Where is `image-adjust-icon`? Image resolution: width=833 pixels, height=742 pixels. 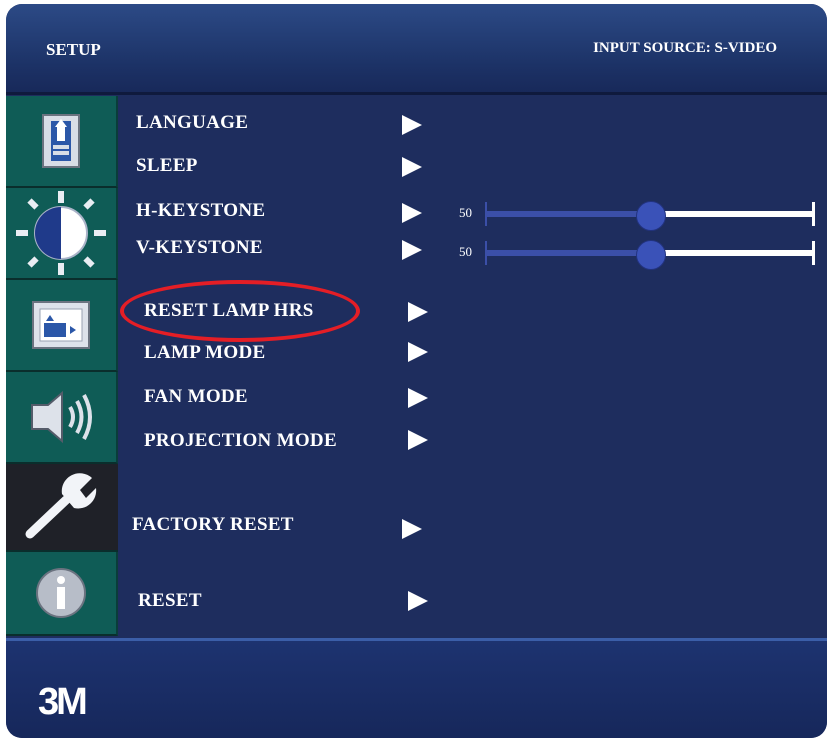 image-adjust-icon is located at coordinates (61, 141).